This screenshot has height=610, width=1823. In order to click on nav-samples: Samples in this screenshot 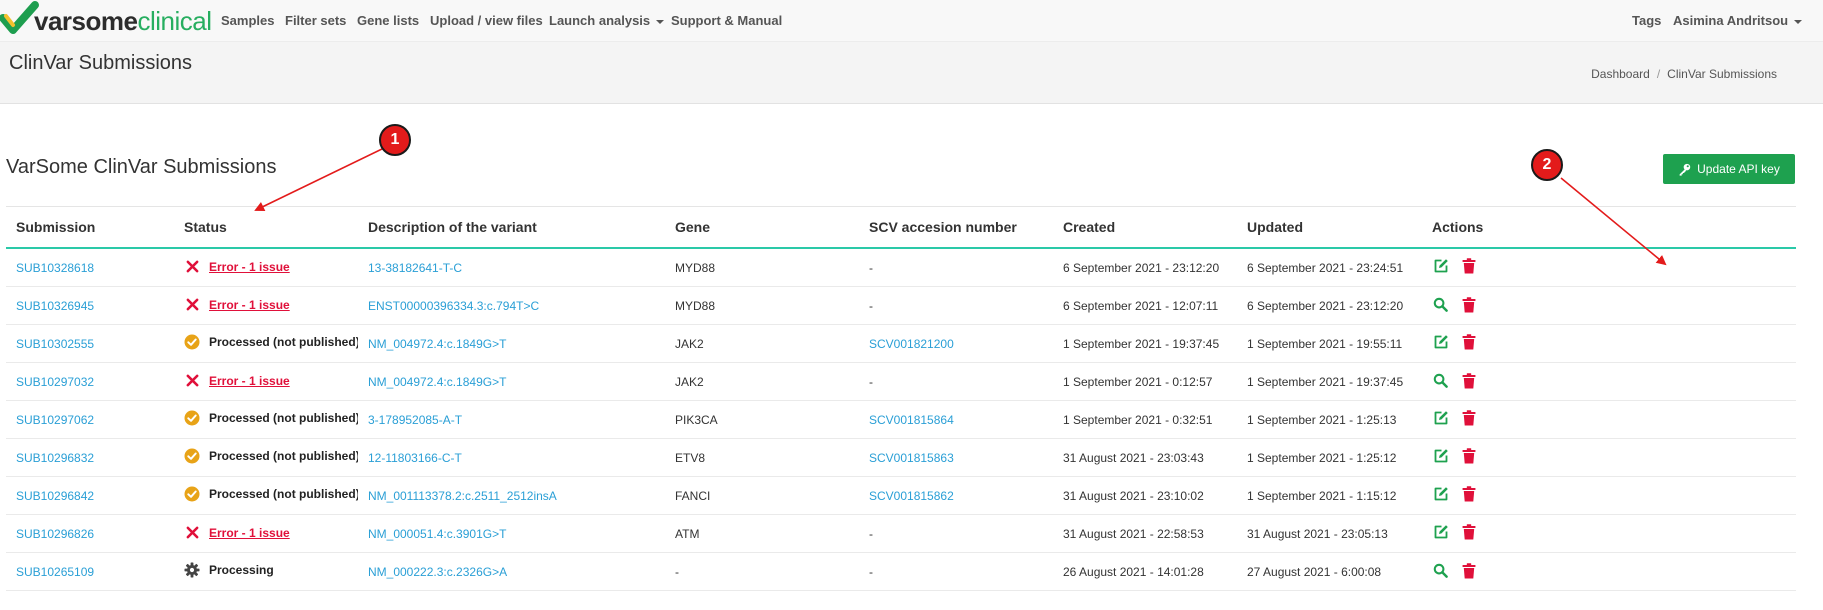, I will do `click(247, 20)`.